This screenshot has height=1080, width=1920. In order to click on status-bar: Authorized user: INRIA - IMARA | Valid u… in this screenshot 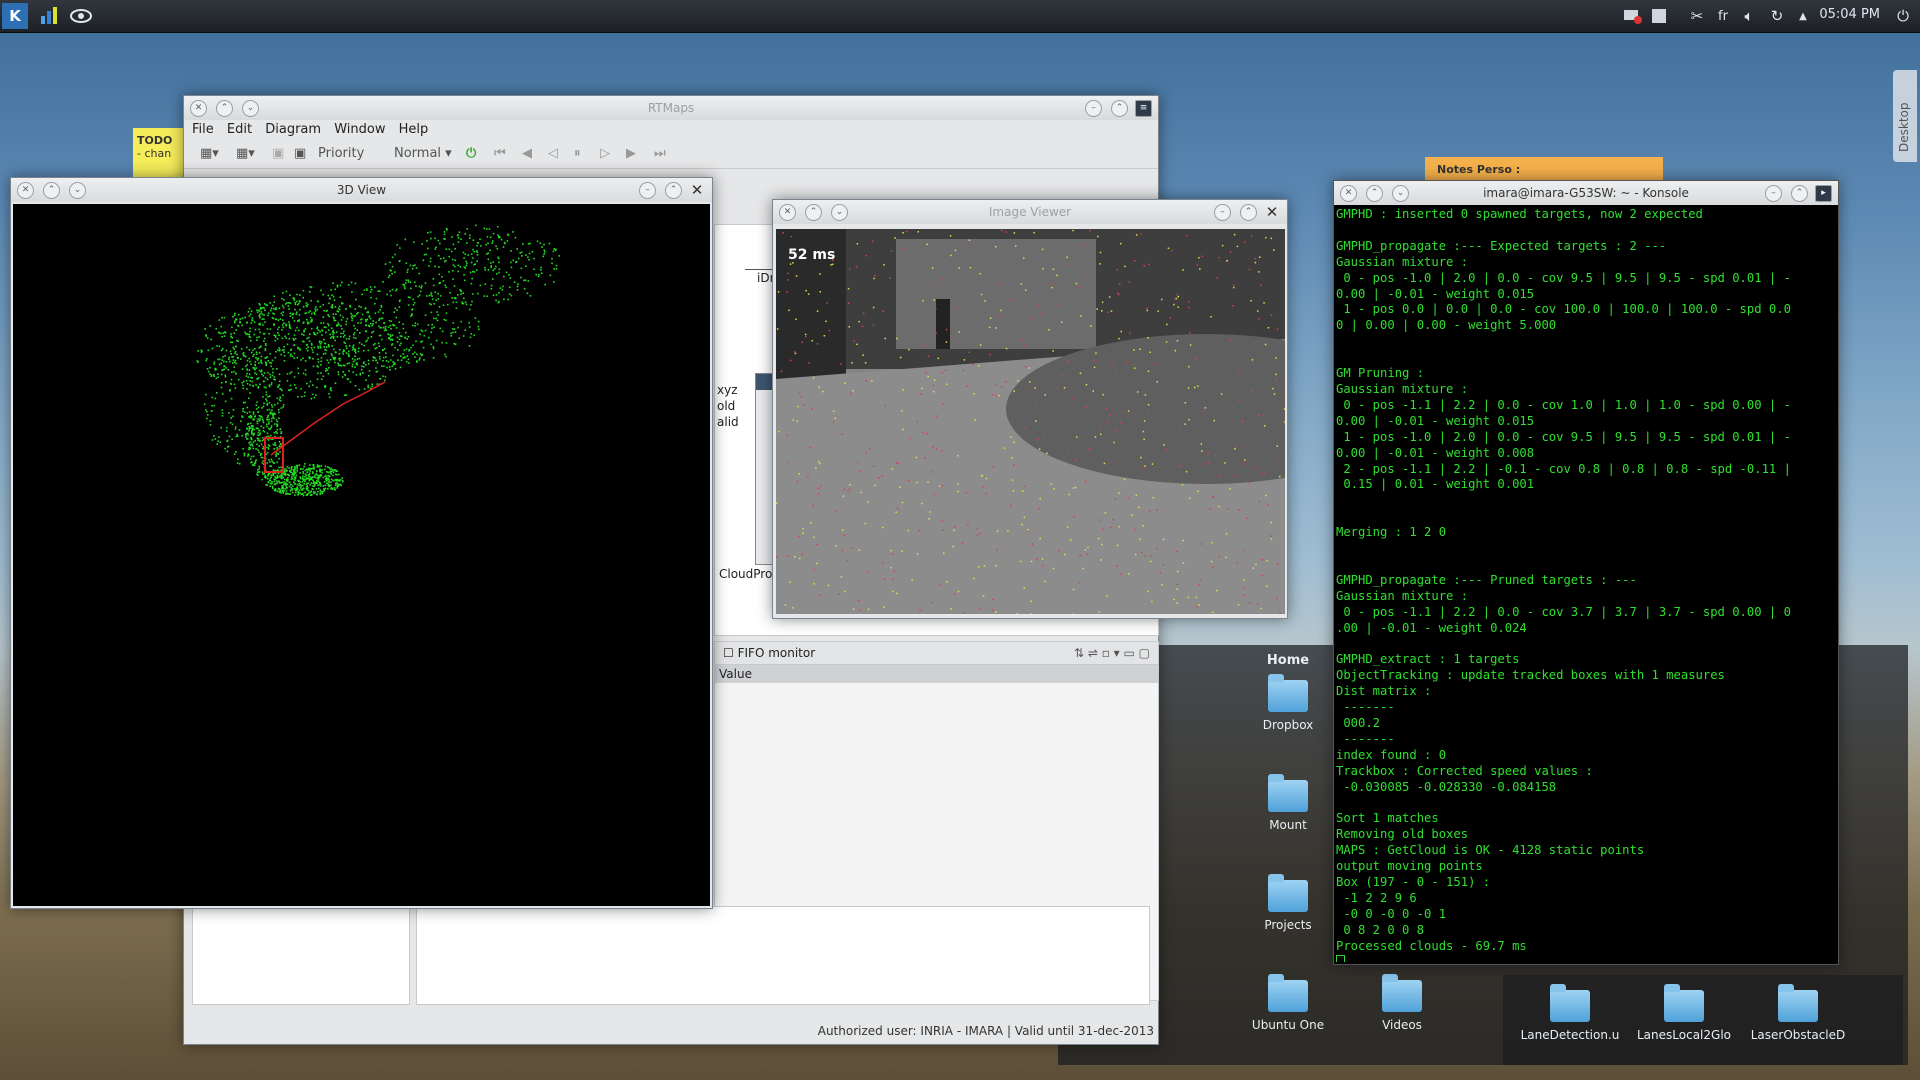, I will do `click(985, 1031)`.